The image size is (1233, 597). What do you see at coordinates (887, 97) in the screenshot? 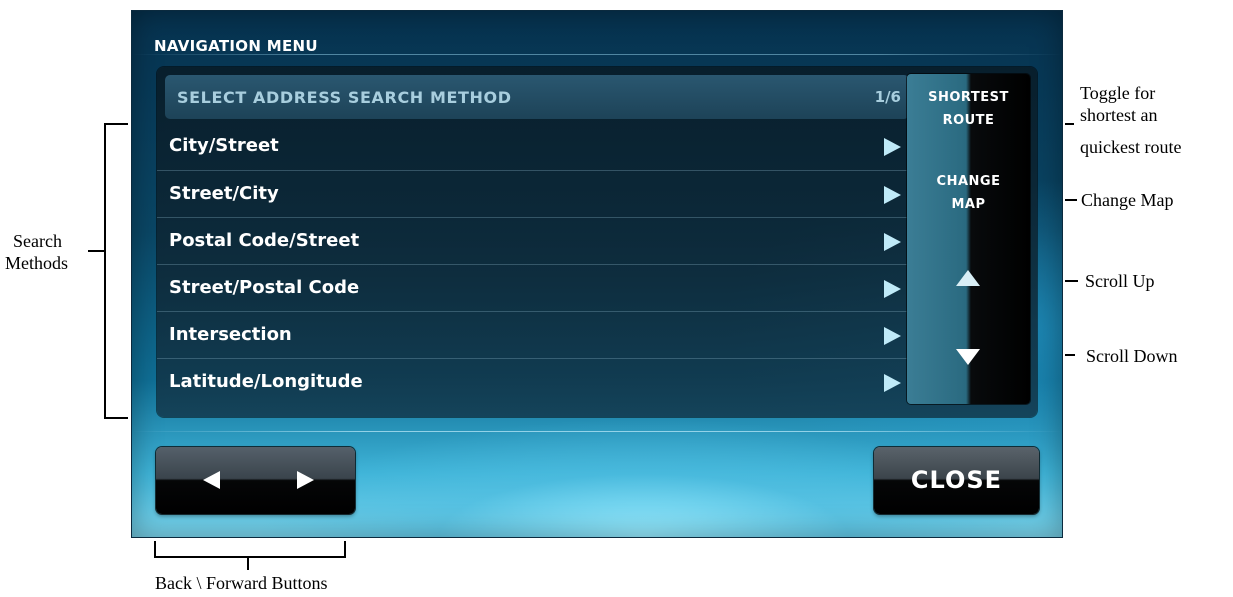
I see `page-indicator: 1/6` at bounding box center [887, 97].